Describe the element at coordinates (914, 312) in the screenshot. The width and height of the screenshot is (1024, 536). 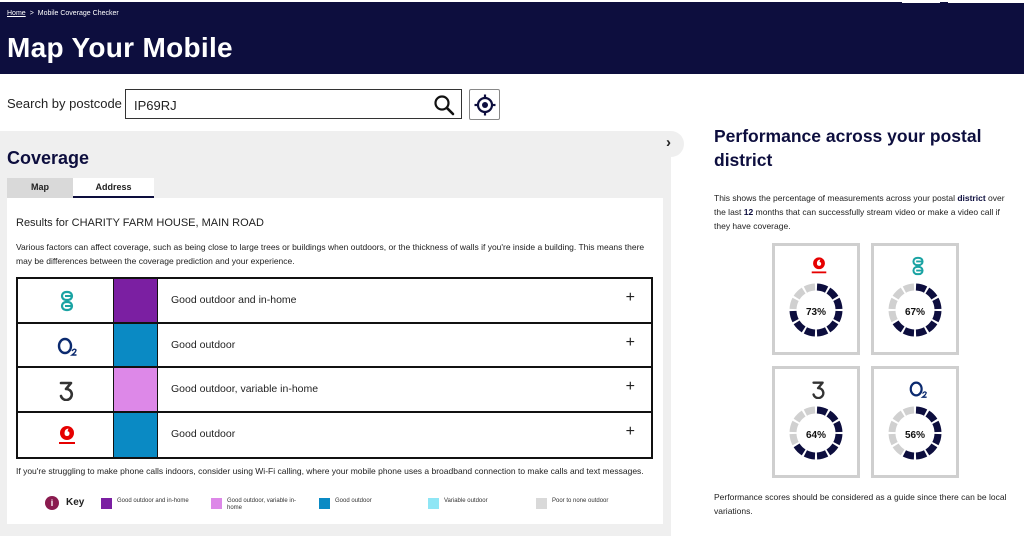
I see `gauge-percent: 67%` at that location.